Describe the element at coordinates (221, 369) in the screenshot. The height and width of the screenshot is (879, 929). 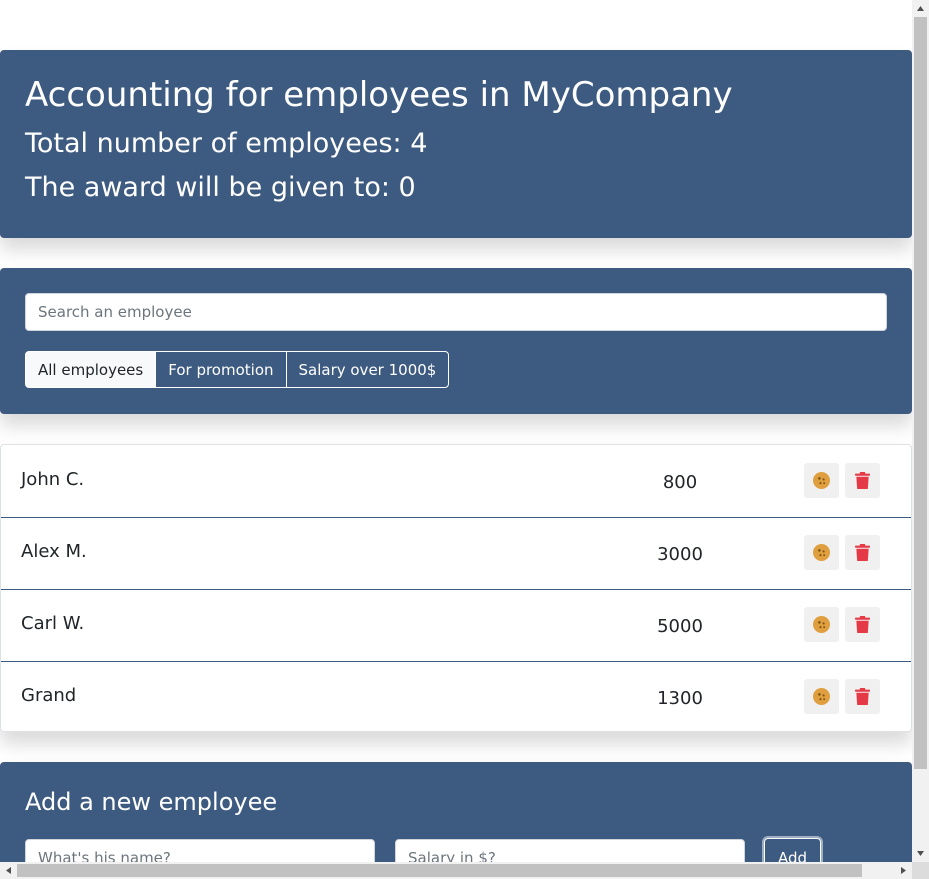
I see `filter-for-promotion-button: For promotion` at that location.